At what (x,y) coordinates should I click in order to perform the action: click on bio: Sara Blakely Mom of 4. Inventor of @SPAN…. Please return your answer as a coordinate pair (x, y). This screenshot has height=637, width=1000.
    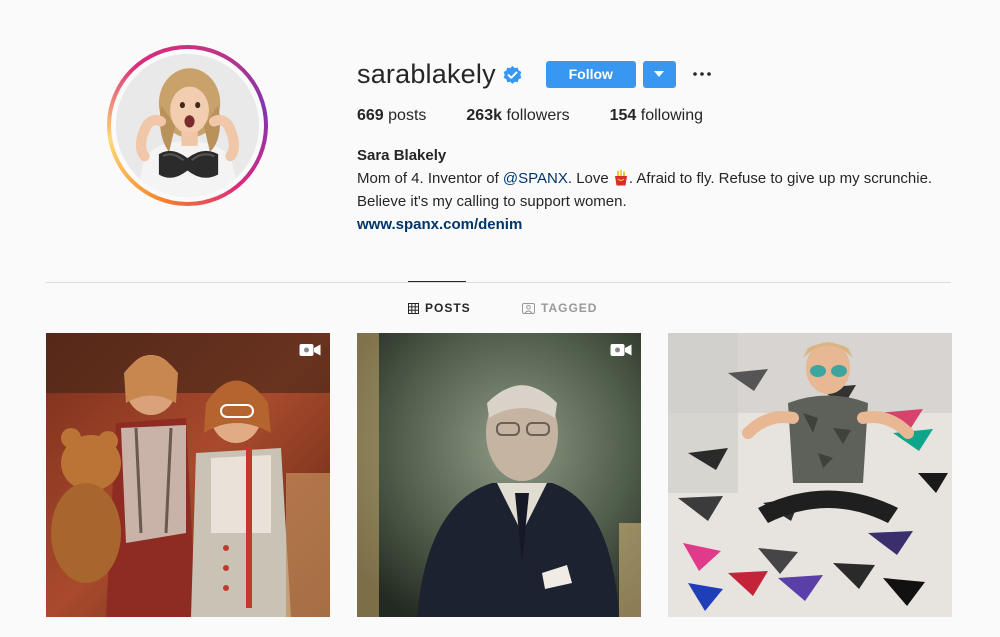
    Looking at the image, I should click on (667, 190).